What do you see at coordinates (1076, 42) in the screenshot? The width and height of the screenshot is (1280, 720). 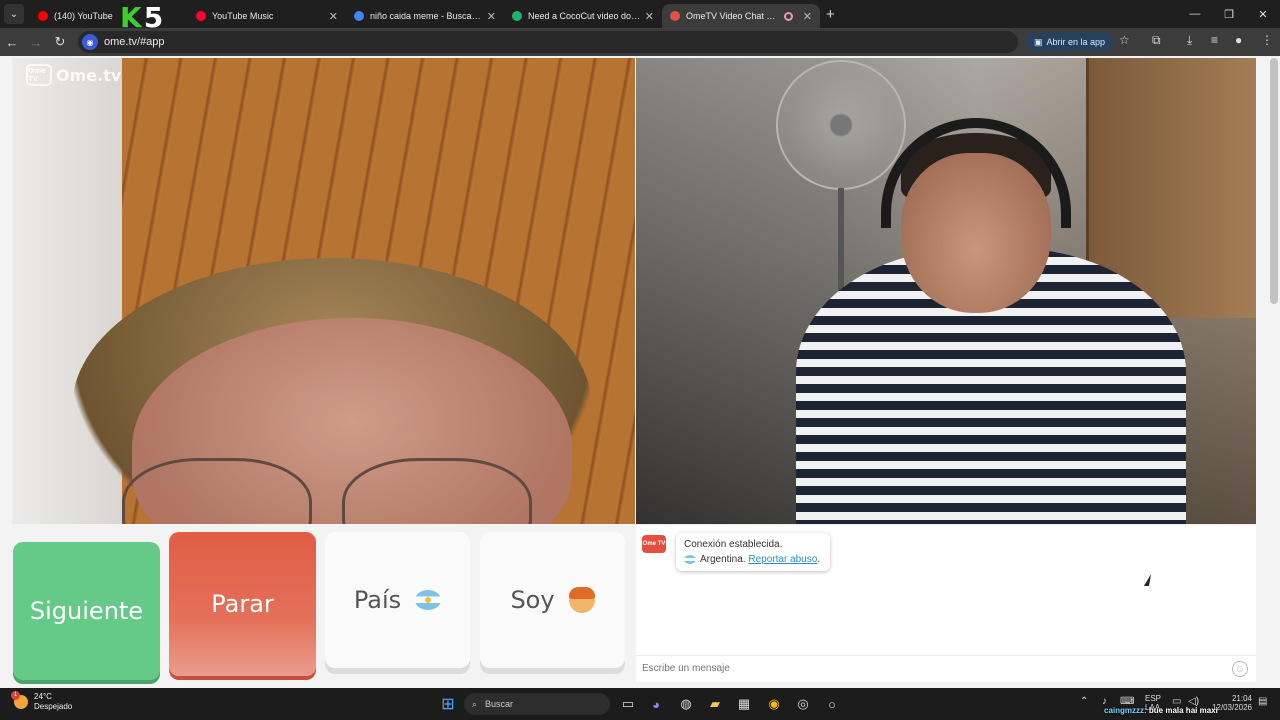 I see `open-in-app-label: Abrir en la app` at bounding box center [1076, 42].